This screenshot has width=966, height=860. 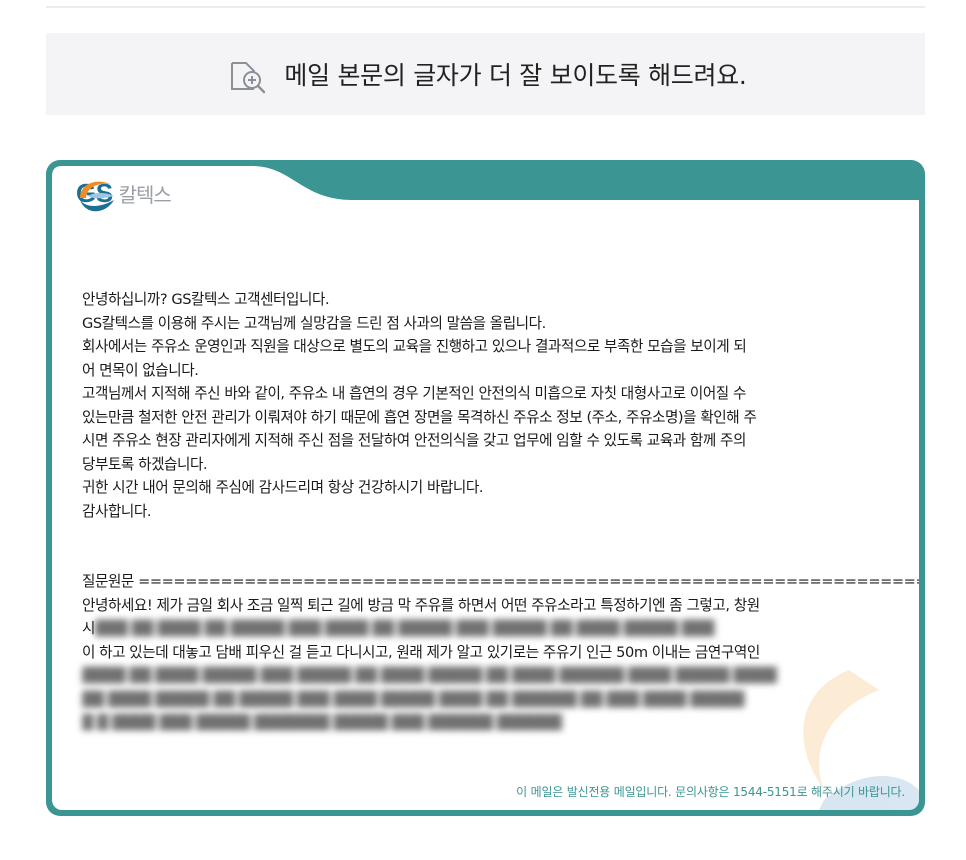 What do you see at coordinates (515, 75) in the screenshot?
I see `zoom-banner-label: 메일 본문의 글자가 더 잘 보이도록 해드려요.` at bounding box center [515, 75].